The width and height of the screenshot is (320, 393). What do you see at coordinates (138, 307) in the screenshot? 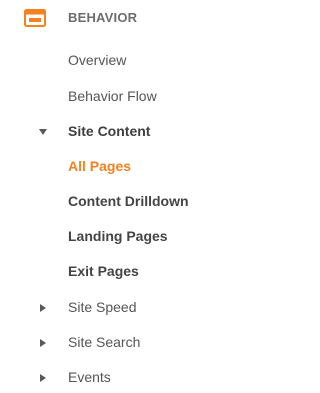
I see `nav-group-site-speed: Site Speed` at bounding box center [138, 307].